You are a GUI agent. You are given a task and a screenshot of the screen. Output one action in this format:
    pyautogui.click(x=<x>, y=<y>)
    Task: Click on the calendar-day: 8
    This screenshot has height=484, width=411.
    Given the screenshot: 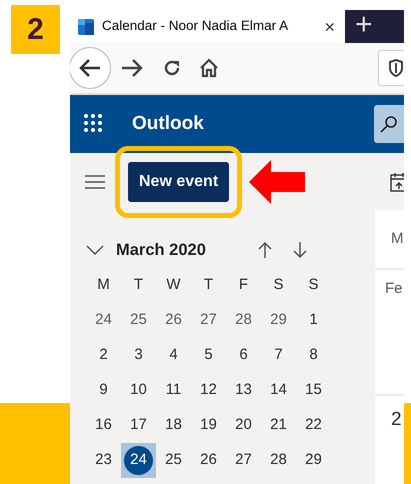 What is the action you would take?
    pyautogui.click(x=313, y=355)
    